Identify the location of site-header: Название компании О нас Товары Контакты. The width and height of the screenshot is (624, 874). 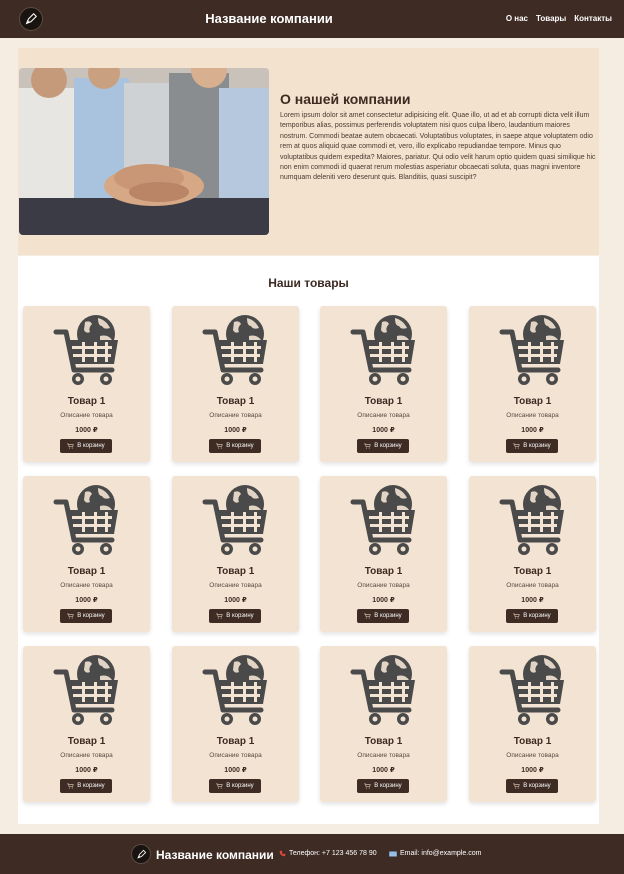
(312, 19).